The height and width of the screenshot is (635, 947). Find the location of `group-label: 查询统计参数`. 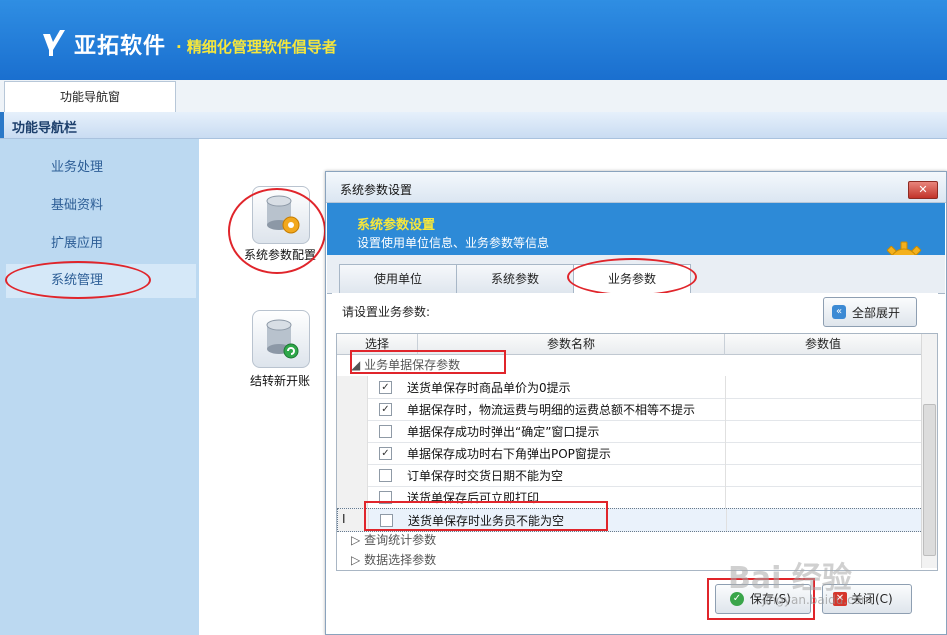

group-label: 查询统计参数 is located at coordinates (400, 540).